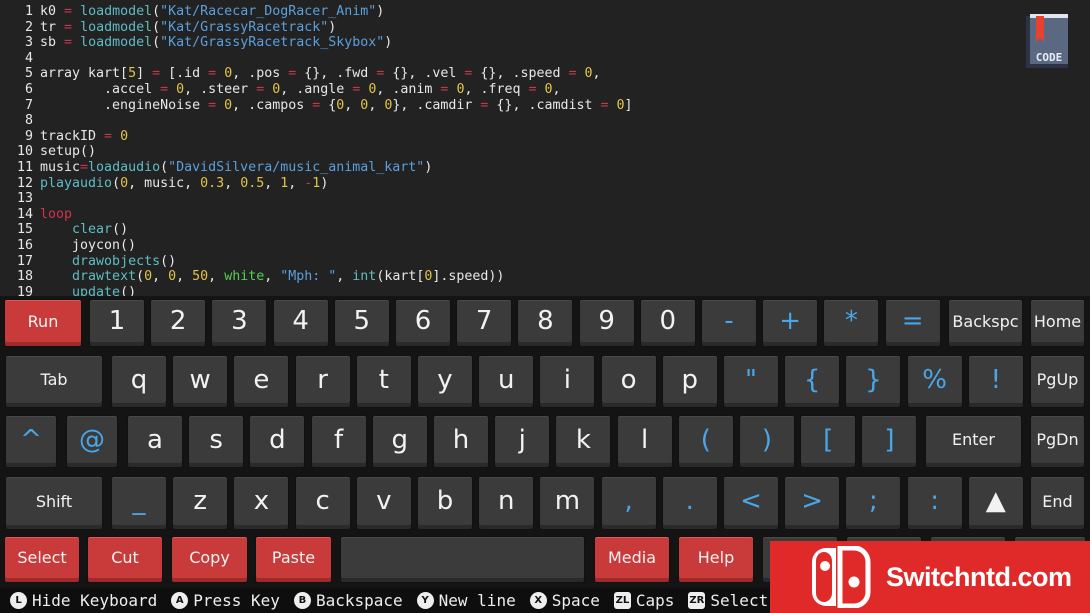  I want to click on key-sym0: ^, so click(31, 441).